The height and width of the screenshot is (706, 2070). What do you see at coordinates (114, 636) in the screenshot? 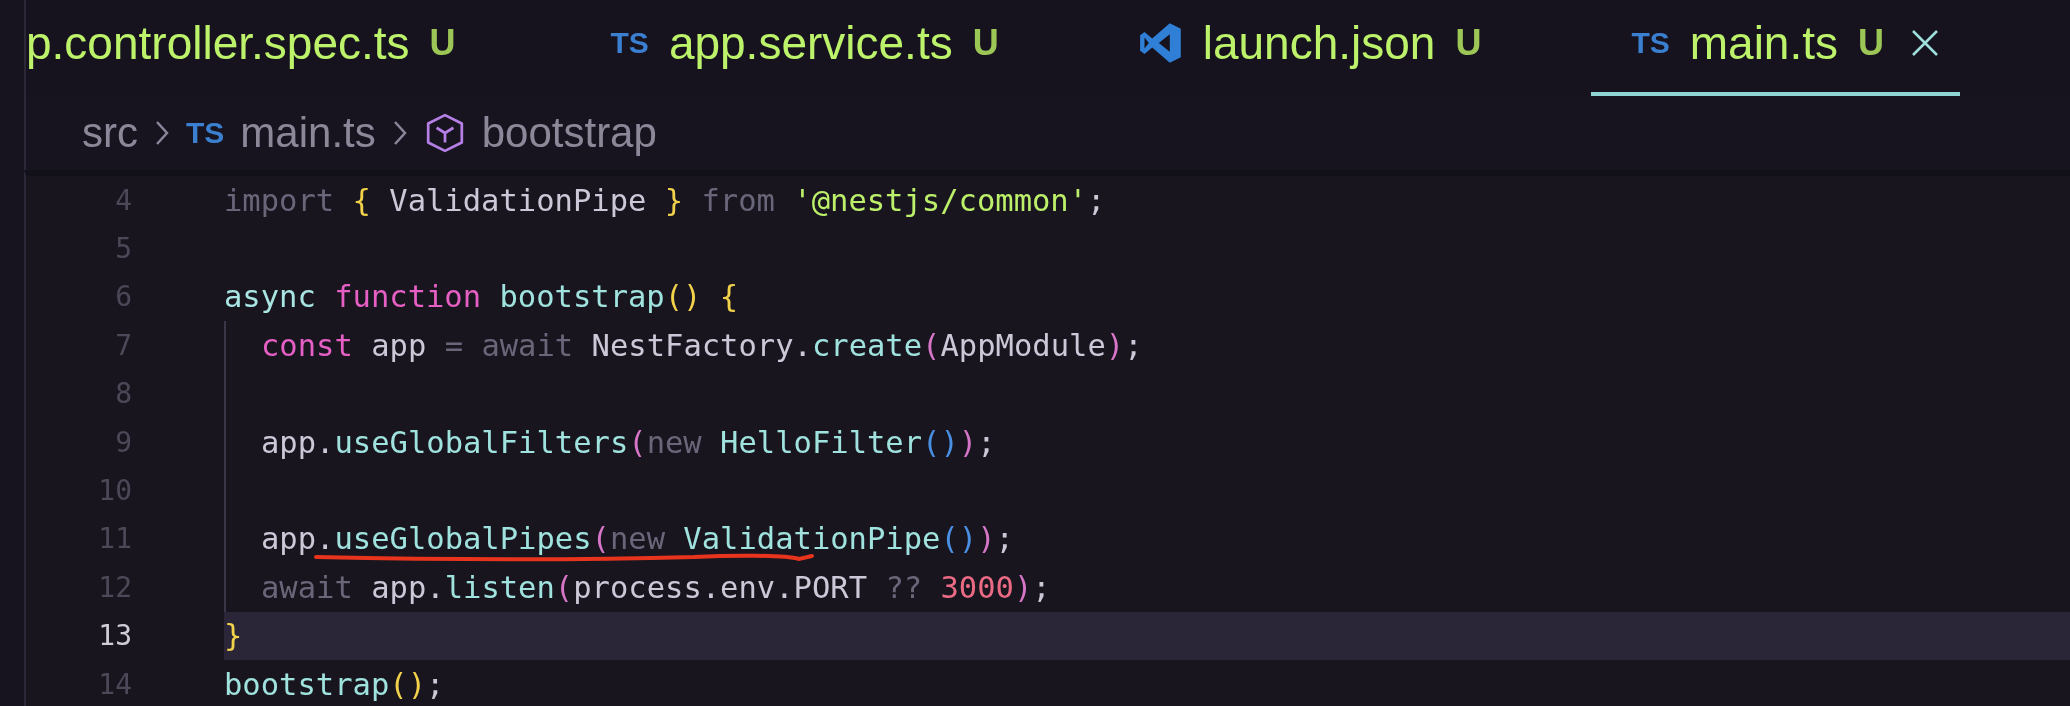
I see `line-number: 13` at bounding box center [114, 636].